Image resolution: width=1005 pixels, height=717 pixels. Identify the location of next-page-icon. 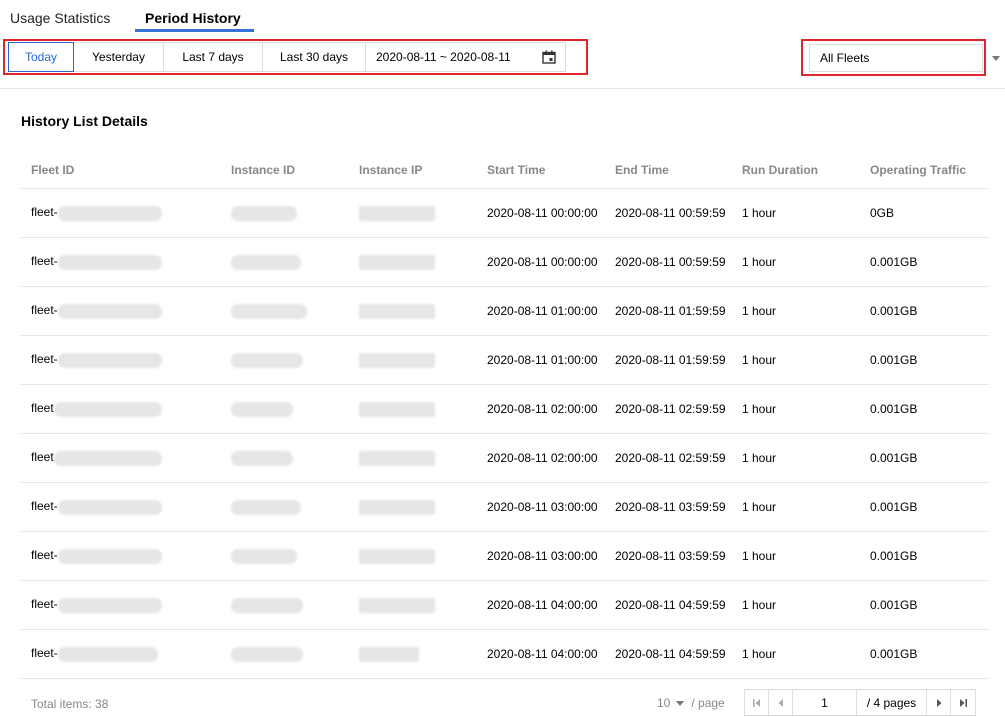
(938, 702).